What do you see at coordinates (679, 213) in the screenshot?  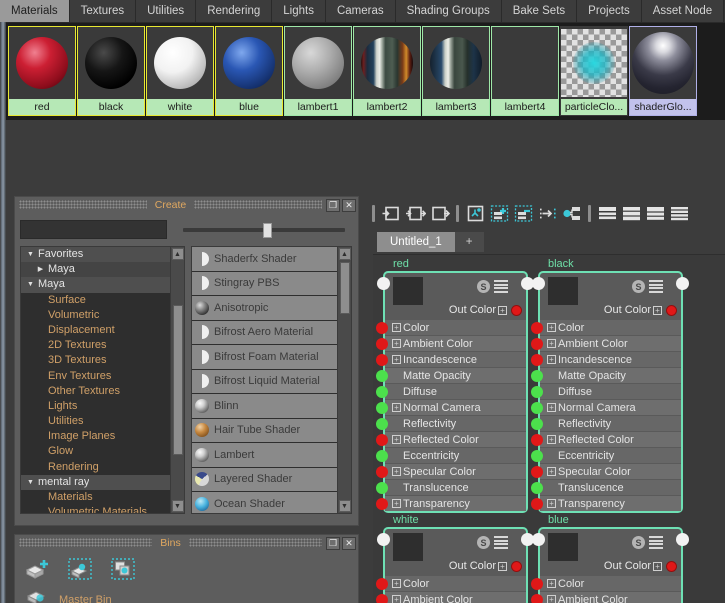 I see `display-mode-custom-icon` at bounding box center [679, 213].